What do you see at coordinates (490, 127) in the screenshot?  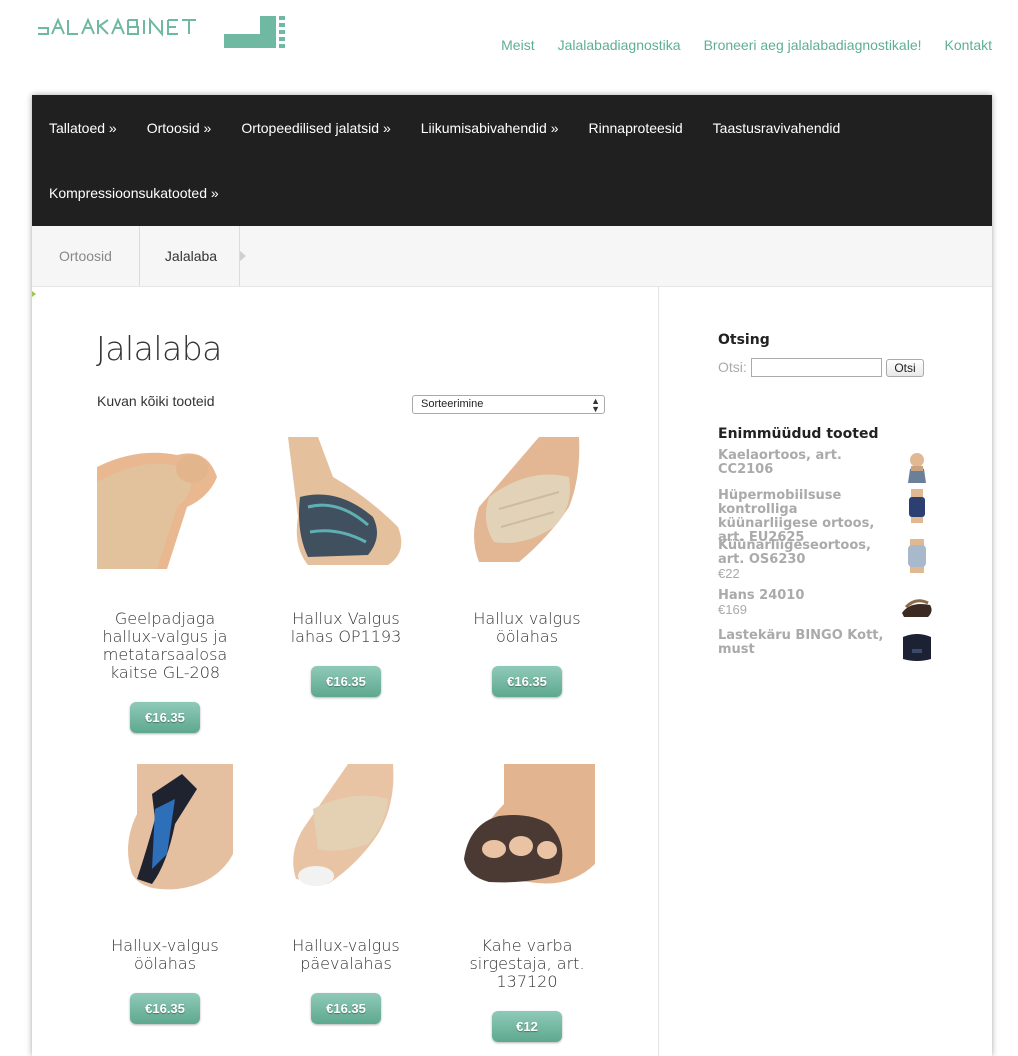 I see `category-liikumisabivahendid: Liikumisabivahendid »` at bounding box center [490, 127].